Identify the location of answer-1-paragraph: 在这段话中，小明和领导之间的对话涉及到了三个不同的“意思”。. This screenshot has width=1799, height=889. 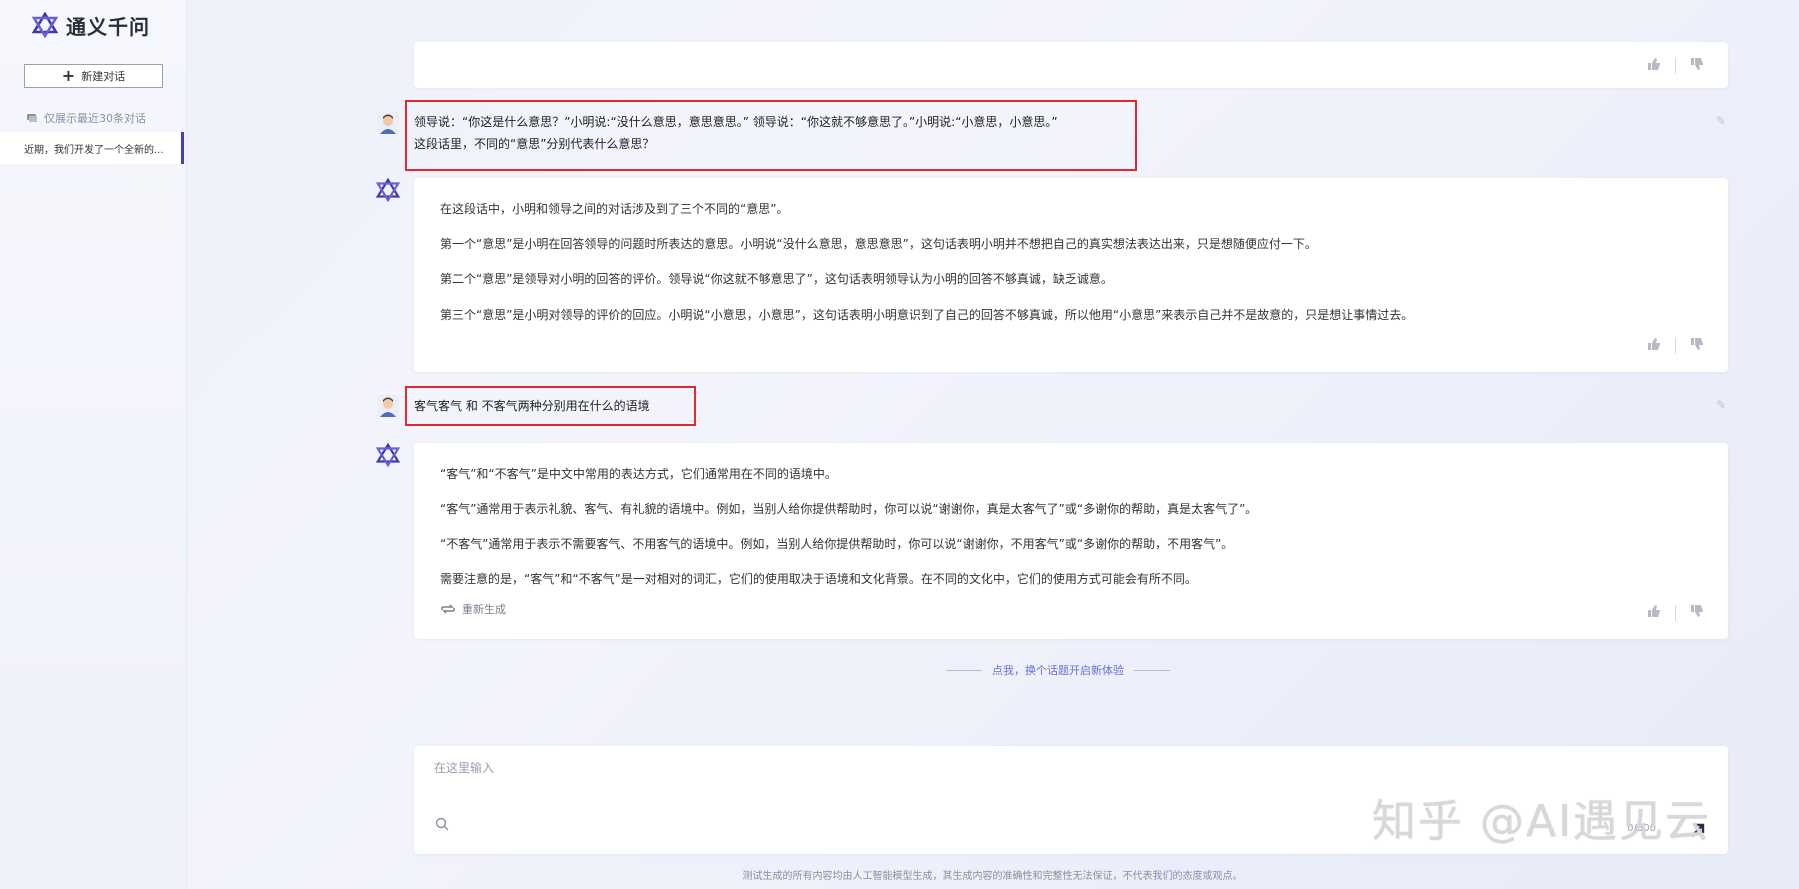
(614, 209).